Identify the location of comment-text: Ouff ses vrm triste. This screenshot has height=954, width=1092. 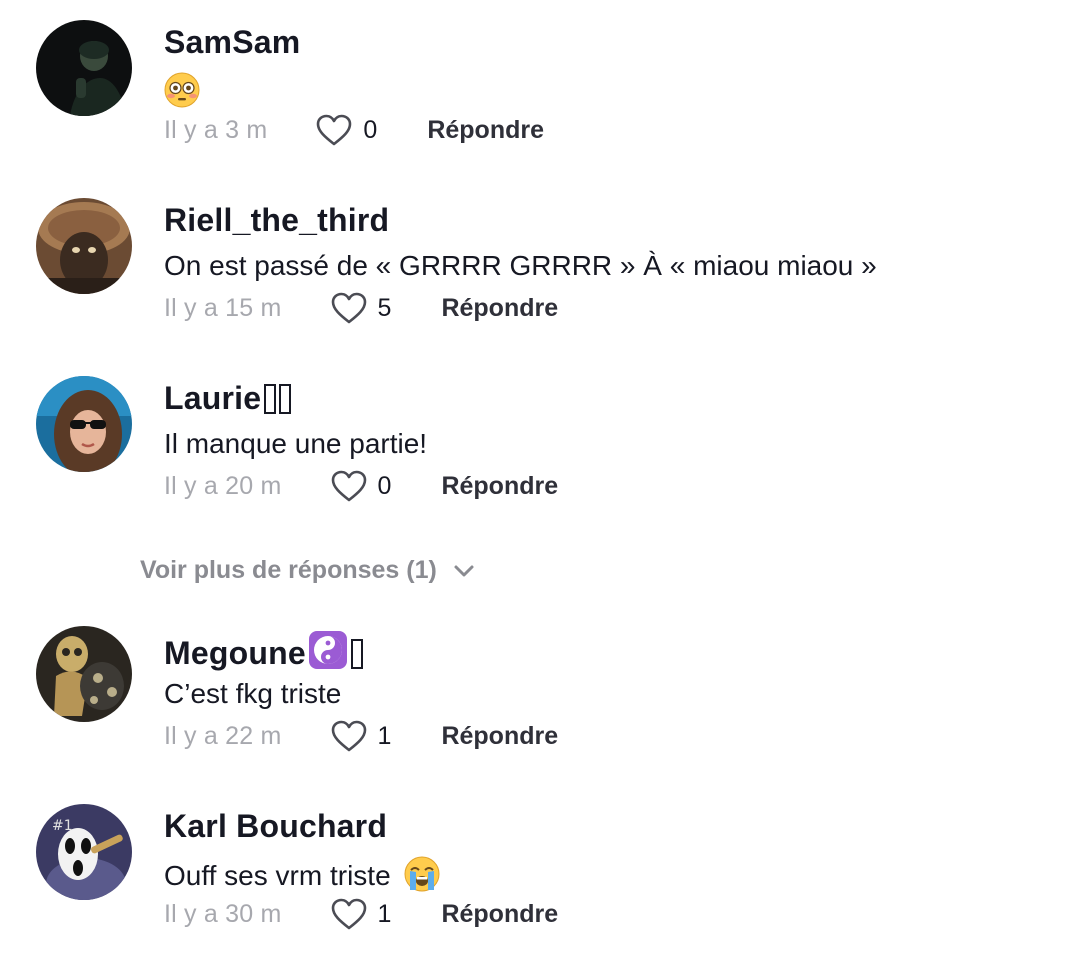
(302, 874).